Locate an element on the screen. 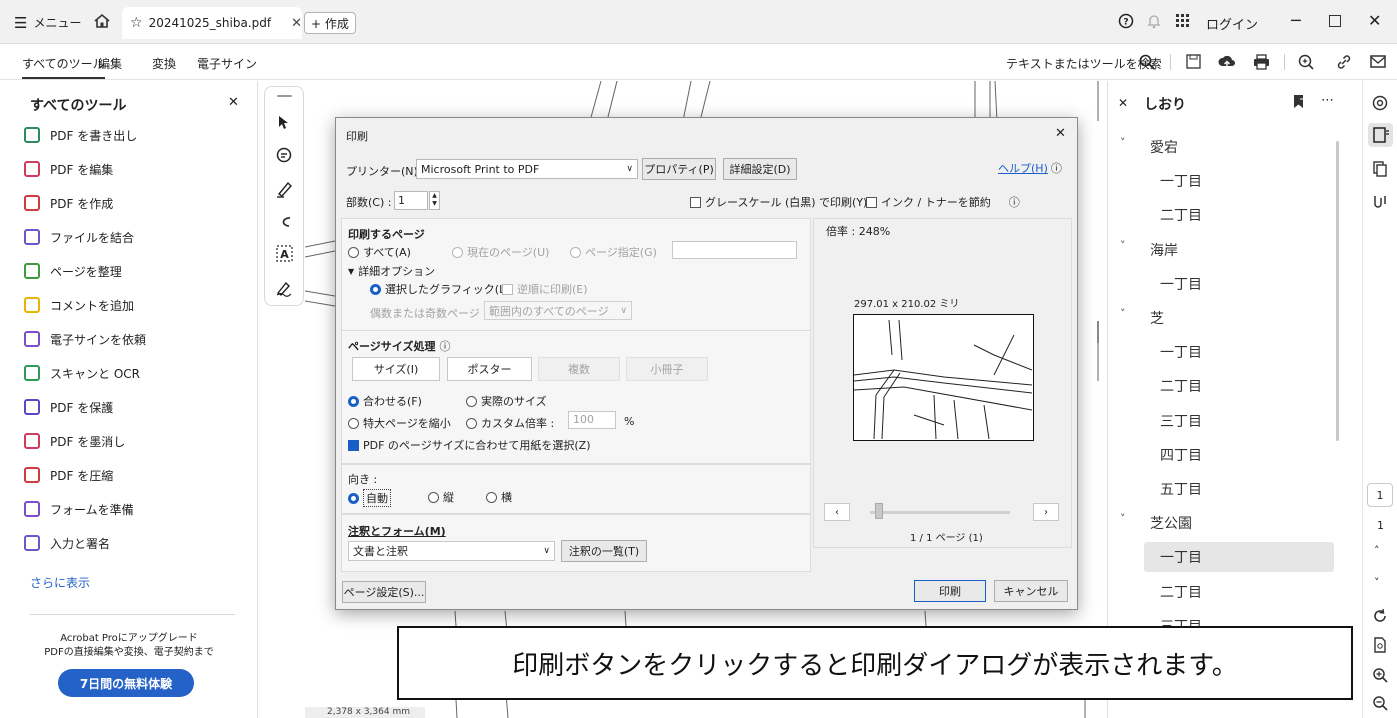 The width and height of the screenshot is (1397, 718). reverse-order-checkbox is located at coordinates (507, 289).